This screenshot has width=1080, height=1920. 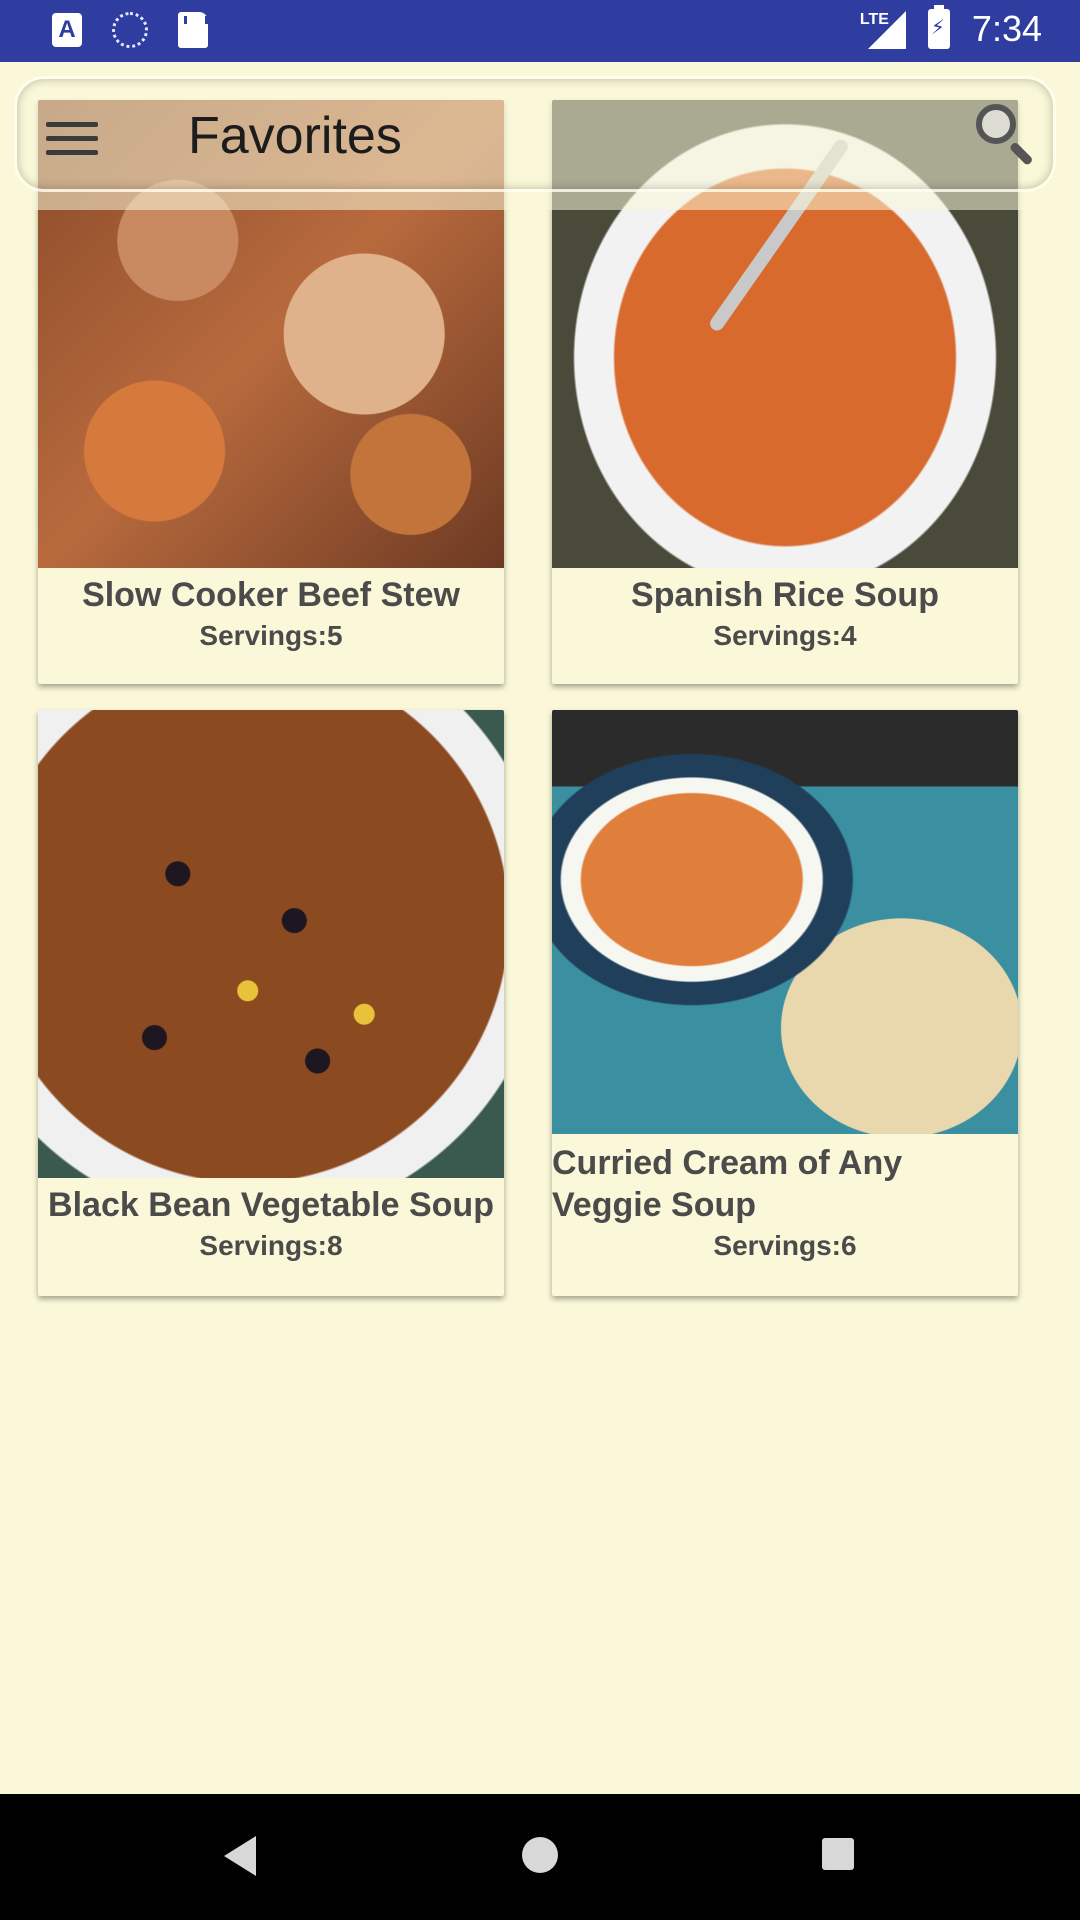 What do you see at coordinates (271, 635) in the screenshot?
I see `recipe-servings: Servings:5` at bounding box center [271, 635].